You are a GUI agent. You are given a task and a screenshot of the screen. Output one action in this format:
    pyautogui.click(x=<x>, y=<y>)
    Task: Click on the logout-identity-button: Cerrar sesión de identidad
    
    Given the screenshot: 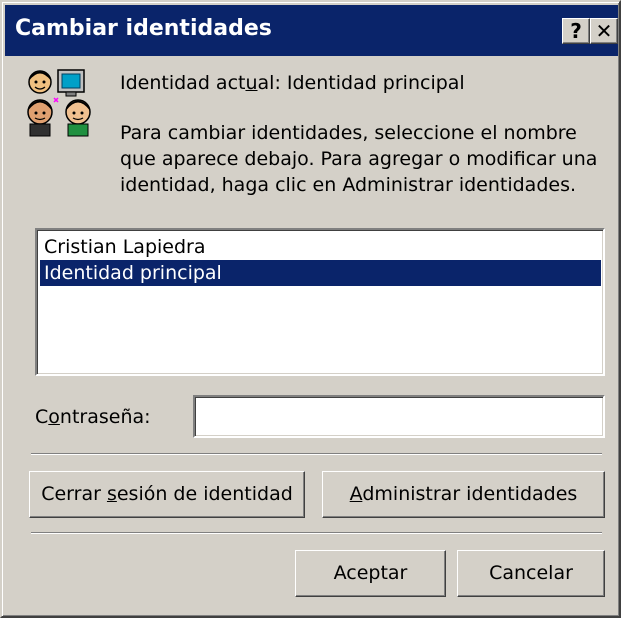 What is the action you would take?
    pyautogui.click(x=167, y=494)
    